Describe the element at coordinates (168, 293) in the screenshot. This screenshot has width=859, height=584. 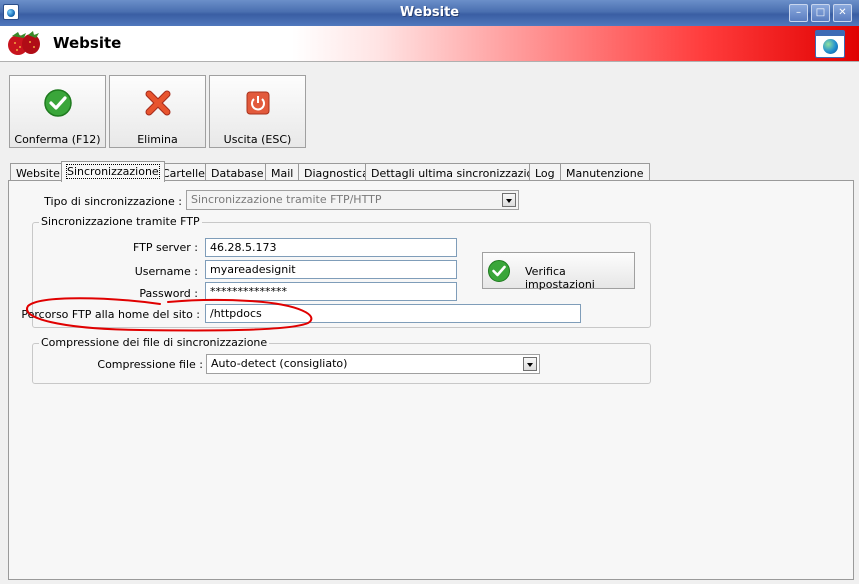
I see `password-label: Password :` at that location.